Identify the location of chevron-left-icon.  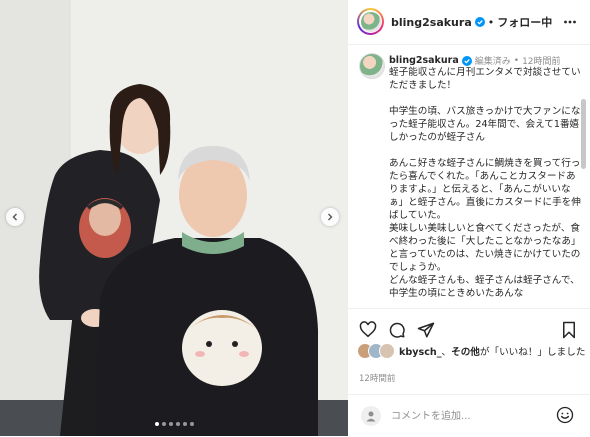
(14, 217).